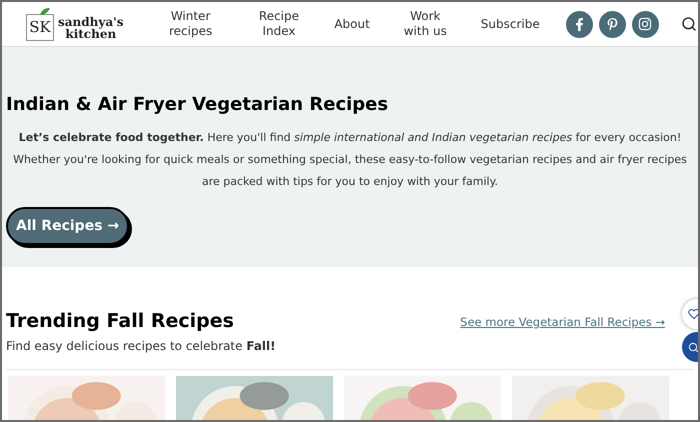 This screenshot has height=422, width=700. I want to click on search-icon, so click(689, 24).